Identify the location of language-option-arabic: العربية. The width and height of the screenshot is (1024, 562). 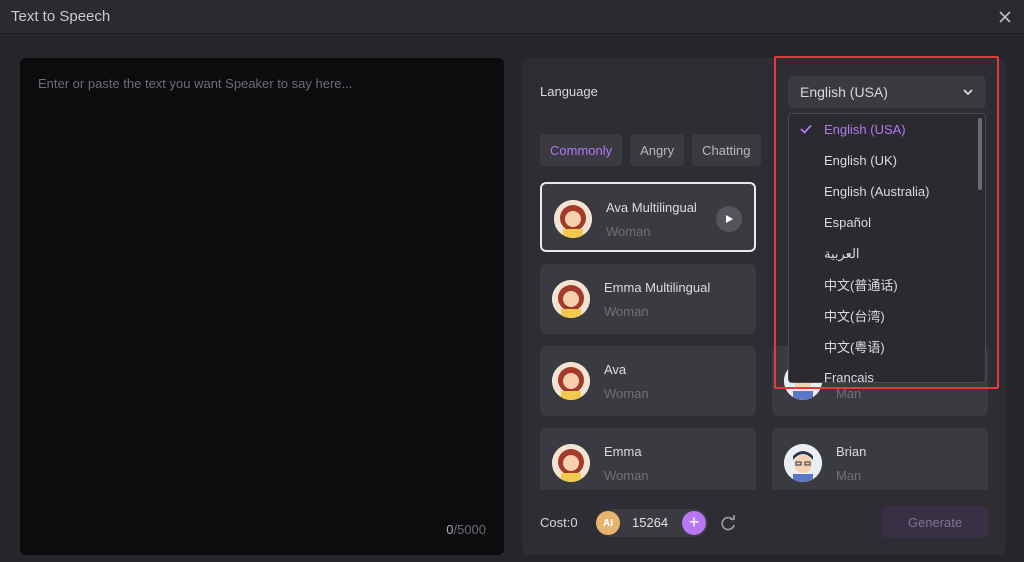
(883, 253).